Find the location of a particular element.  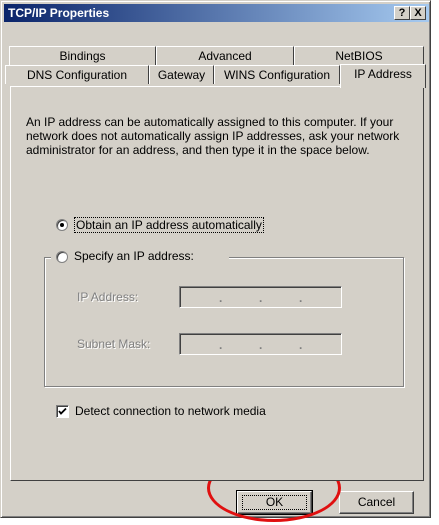

tab-bindings: Bindings is located at coordinates (82, 55).